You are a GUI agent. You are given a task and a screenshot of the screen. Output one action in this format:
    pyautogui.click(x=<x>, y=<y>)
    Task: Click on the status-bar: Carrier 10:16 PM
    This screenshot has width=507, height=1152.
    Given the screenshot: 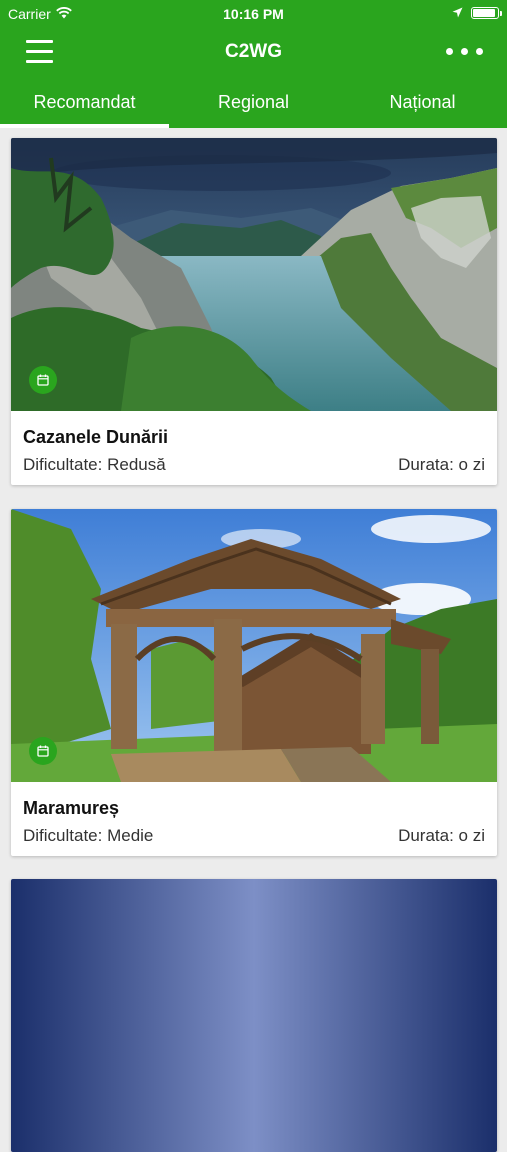 What is the action you would take?
    pyautogui.click(x=253, y=14)
    